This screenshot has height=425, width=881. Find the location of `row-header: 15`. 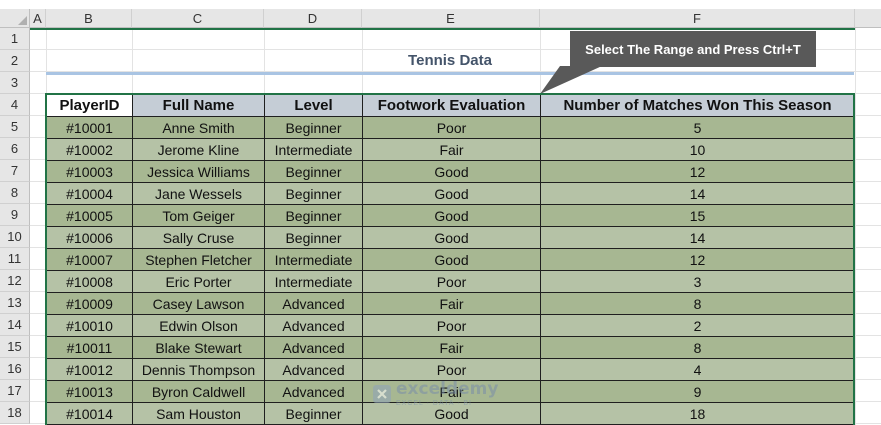

row-header: 15 is located at coordinates (15, 347).